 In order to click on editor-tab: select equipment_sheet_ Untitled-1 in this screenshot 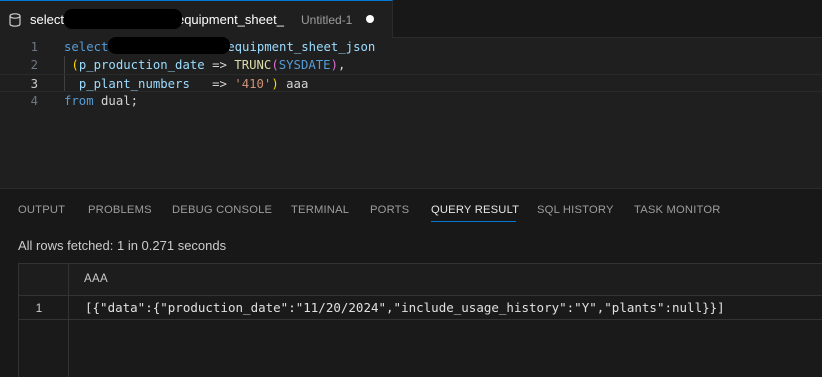, I will do `click(196, 19)`.